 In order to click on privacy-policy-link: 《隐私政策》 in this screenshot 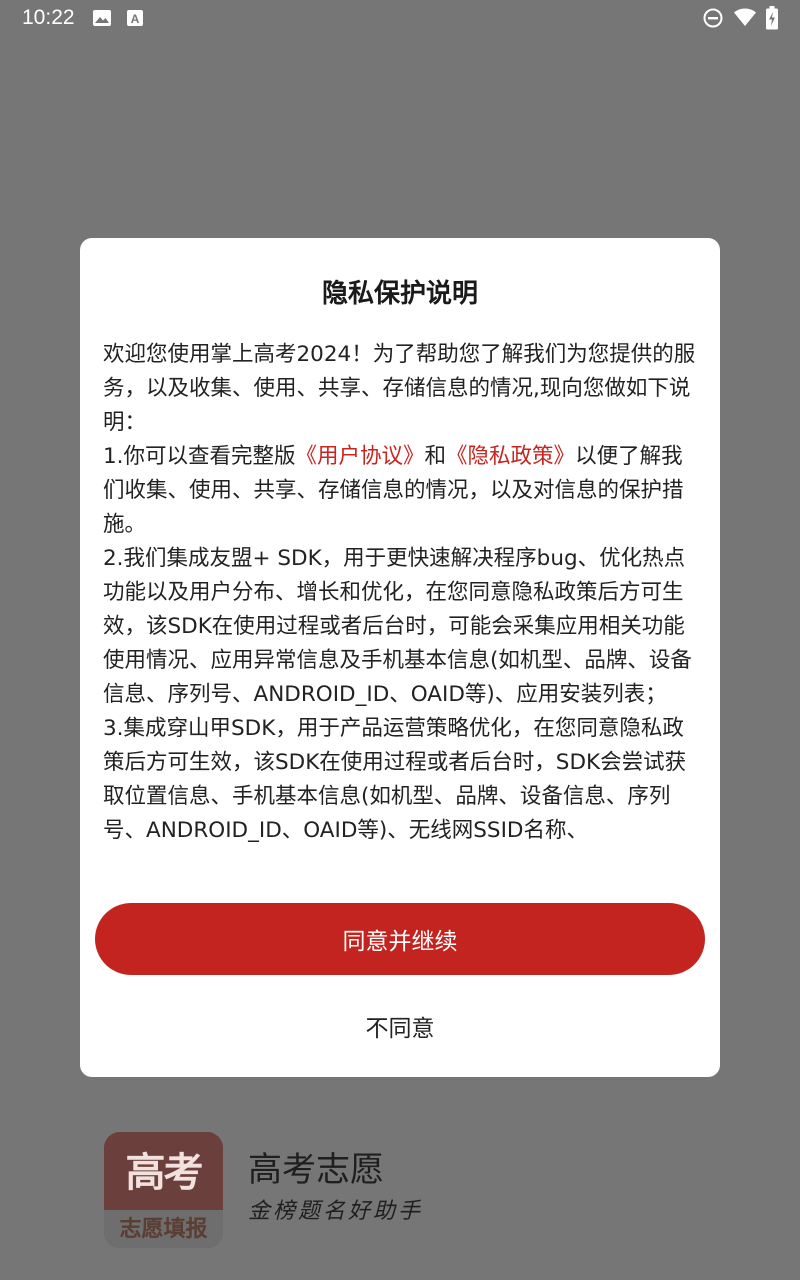, I will do `click(510, 456)`.